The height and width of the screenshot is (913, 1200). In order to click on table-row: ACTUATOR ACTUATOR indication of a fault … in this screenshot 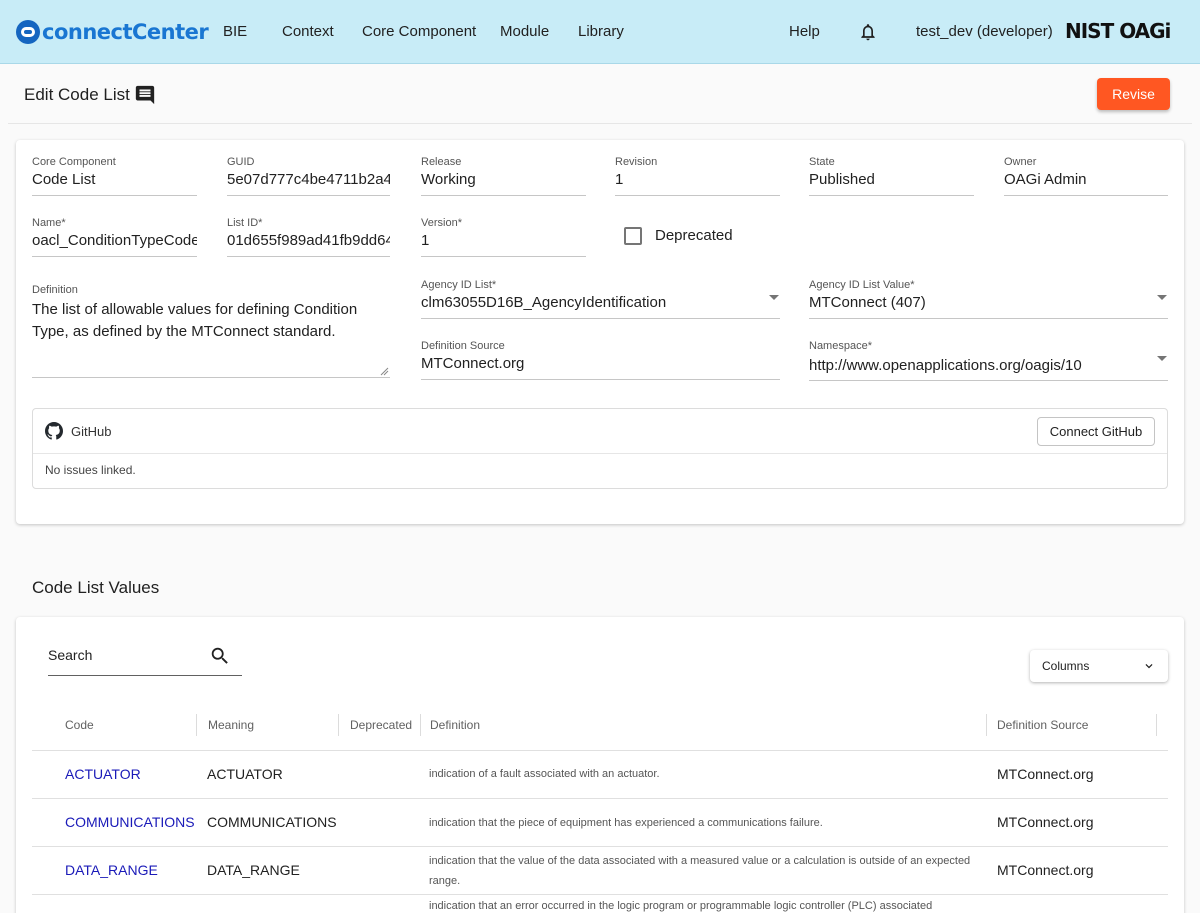, I will do `click(600, 775)`.